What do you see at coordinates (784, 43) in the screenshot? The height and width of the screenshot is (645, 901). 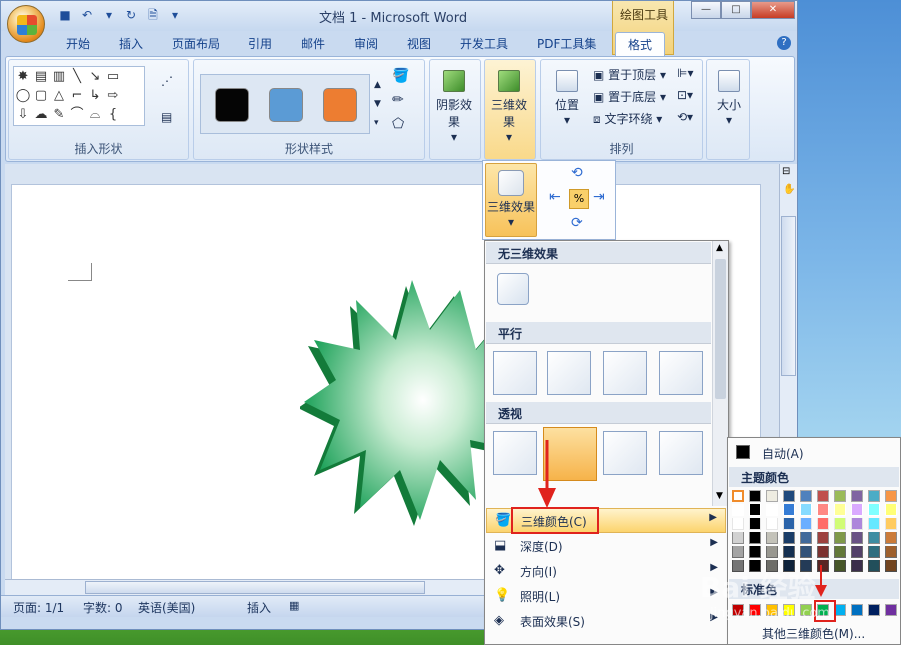 I see `help-icon: ?` at bounding box center [784, 43].